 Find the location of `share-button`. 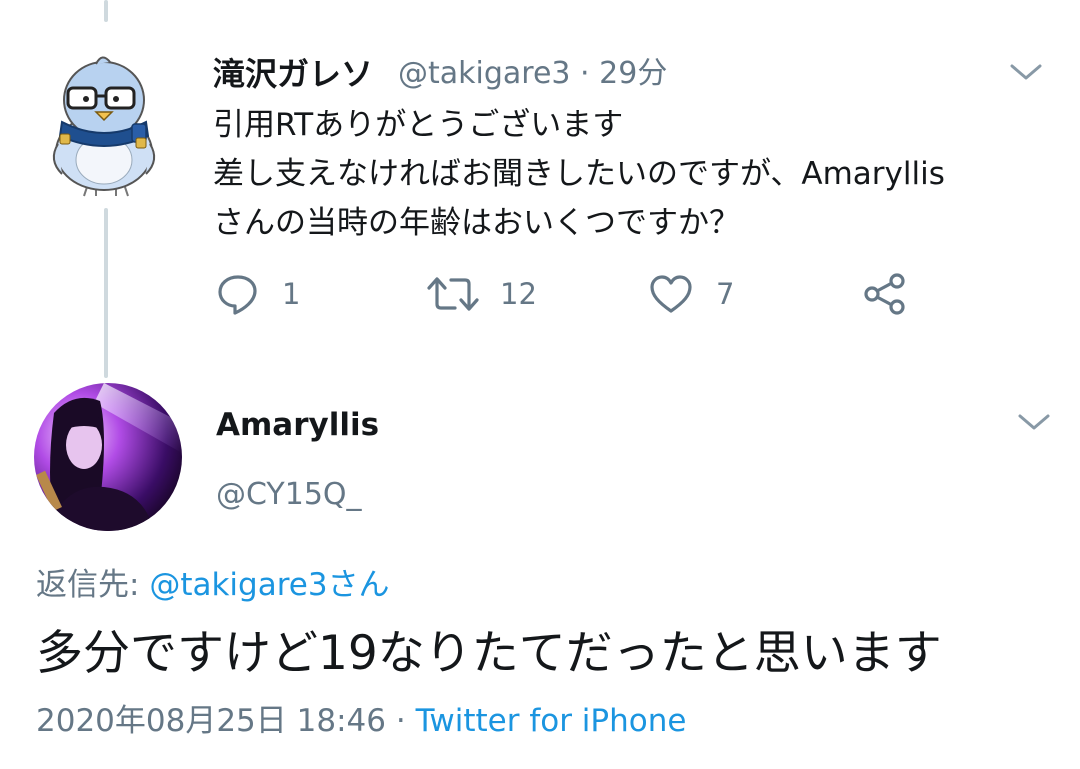

share-button is located at coordinates (885, 294).